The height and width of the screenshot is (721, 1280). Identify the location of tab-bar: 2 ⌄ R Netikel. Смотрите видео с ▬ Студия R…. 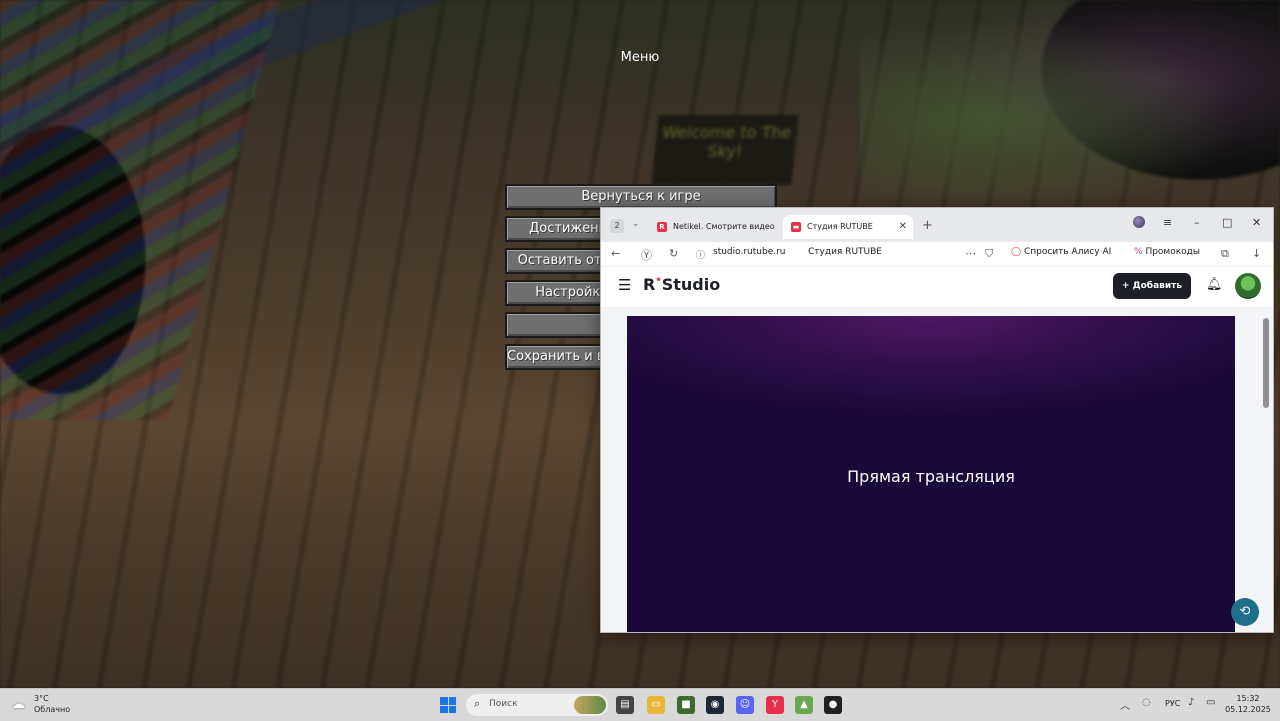
(937, 225).